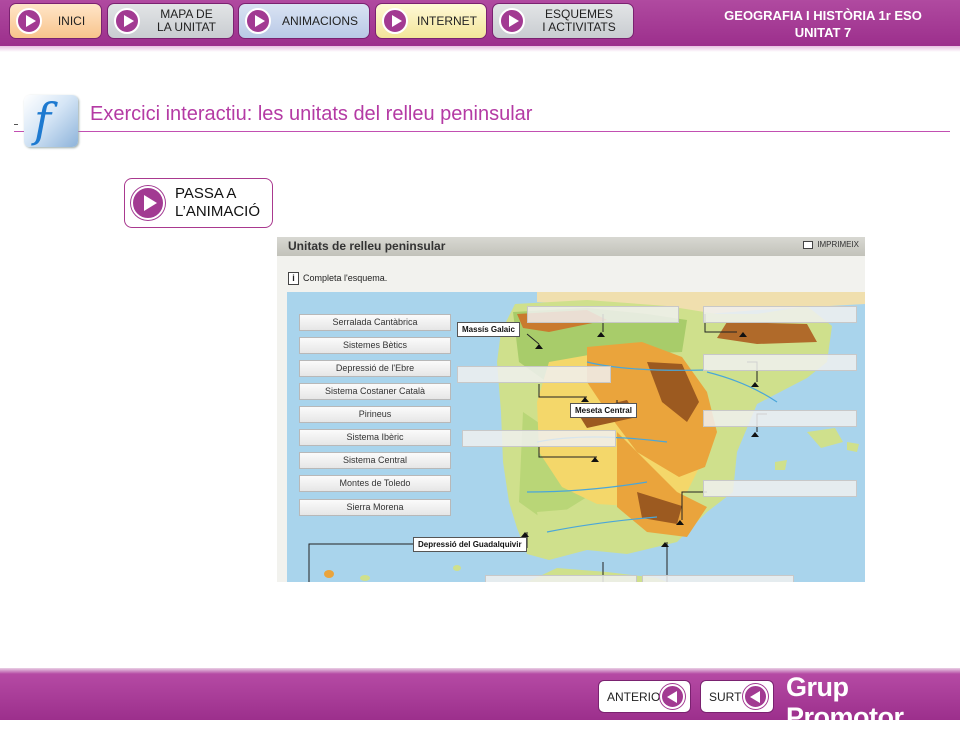 This screenshot has height=748, width=960. Describe the element at coordinates (375, 322) in the screenshot. I see `option-serralada-cantabrica: Serralada Cantàbrica` at that location.